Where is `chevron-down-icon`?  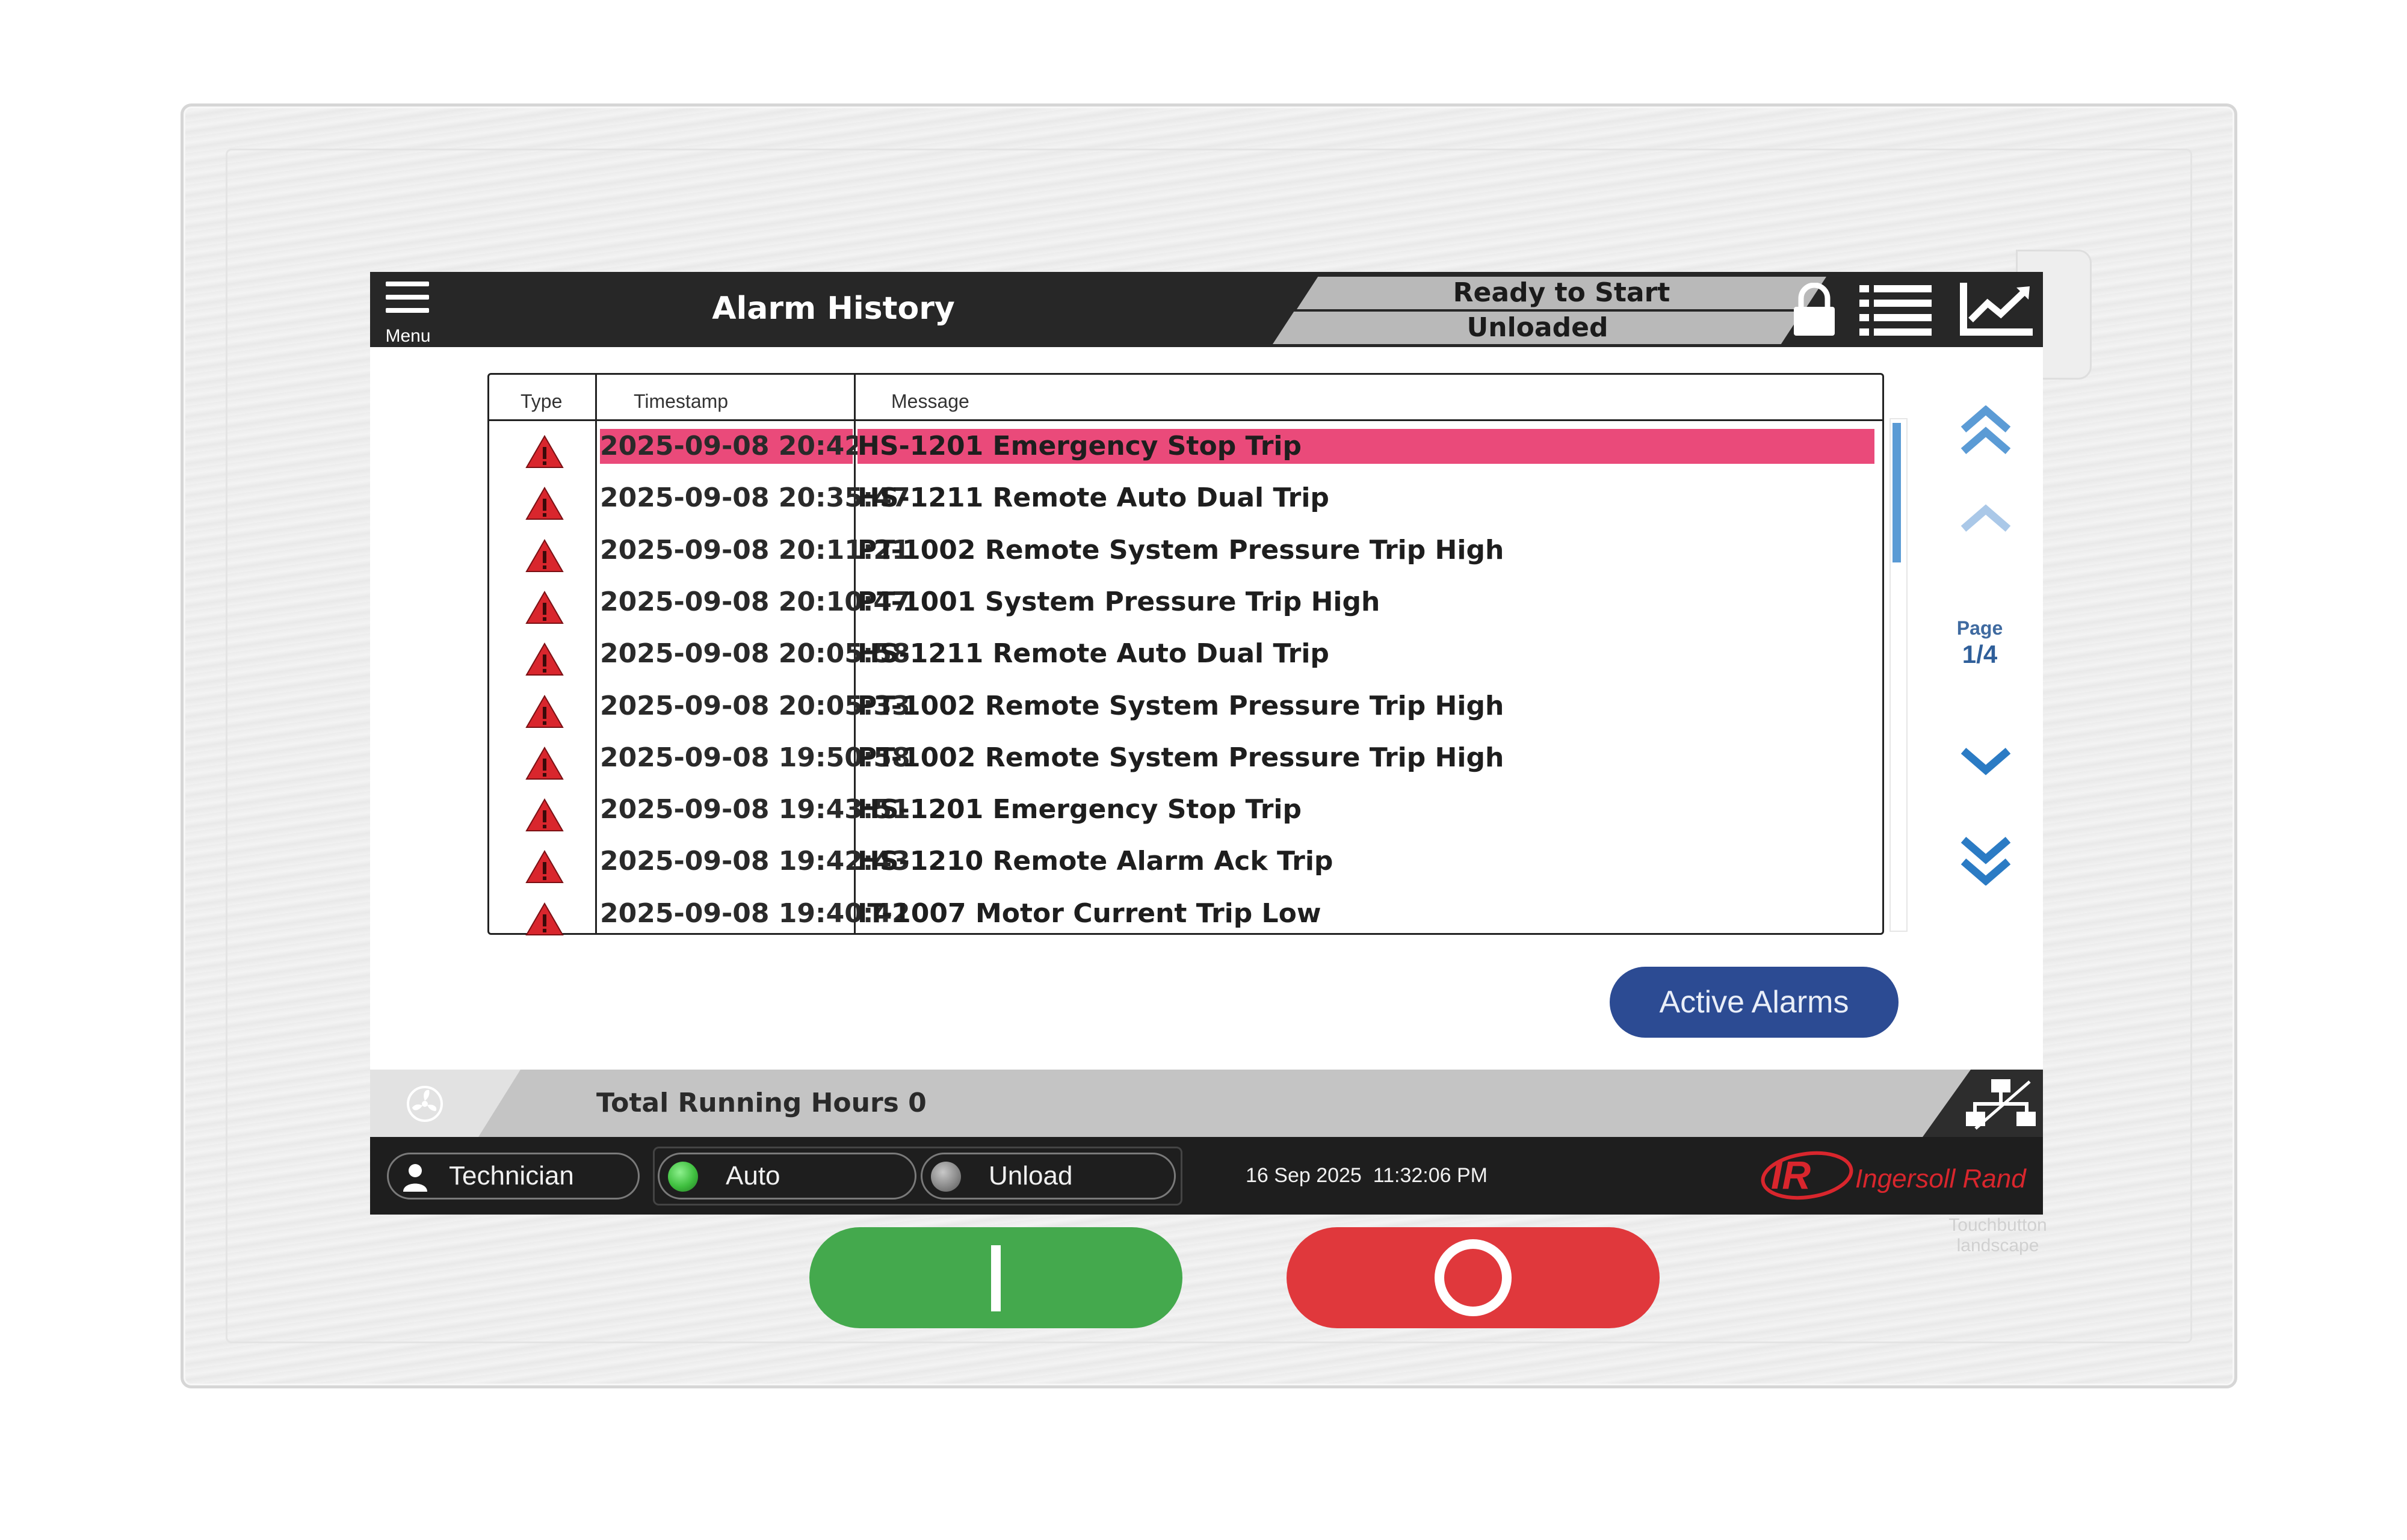 chevron-down-icon is located at coordinates (1986, 761).